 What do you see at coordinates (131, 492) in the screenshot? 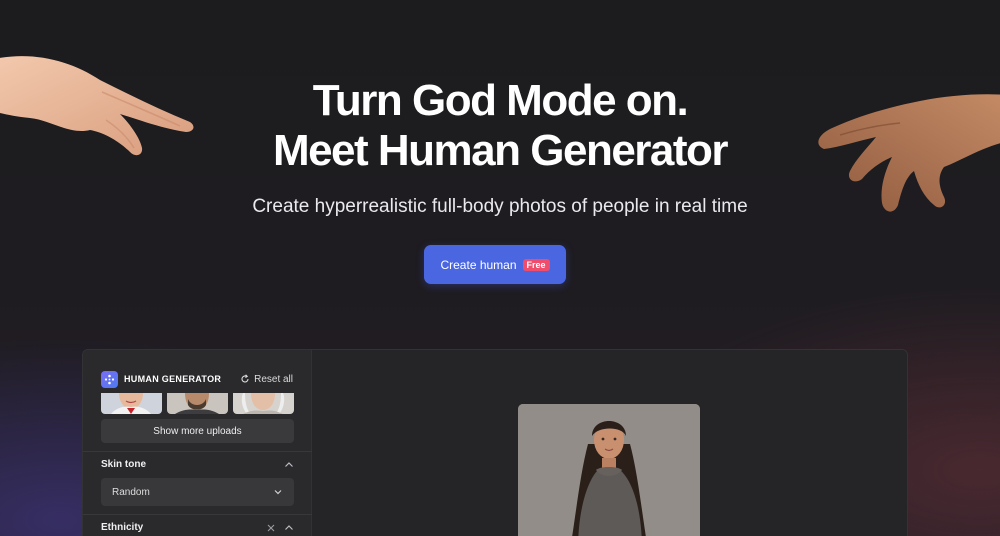
I see `skin-tone-value: Random` at bounding box center [131, 492].